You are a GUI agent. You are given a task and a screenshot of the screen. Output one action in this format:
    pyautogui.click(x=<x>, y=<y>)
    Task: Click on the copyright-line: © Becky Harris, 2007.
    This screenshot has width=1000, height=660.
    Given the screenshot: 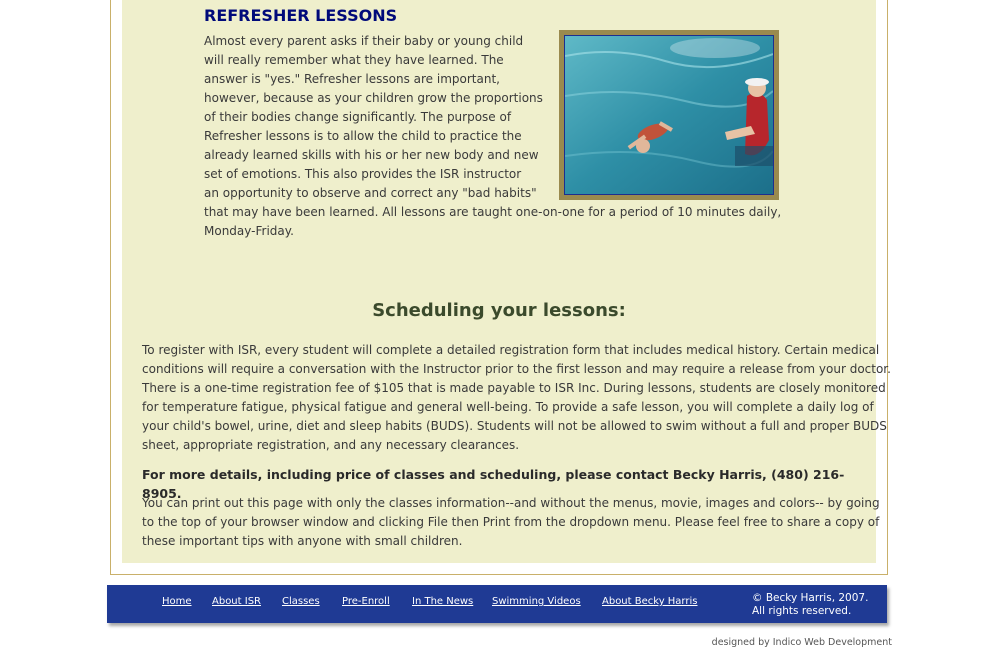 What is the action you would take?
    pyautogui.click(x=810, y=598)
    